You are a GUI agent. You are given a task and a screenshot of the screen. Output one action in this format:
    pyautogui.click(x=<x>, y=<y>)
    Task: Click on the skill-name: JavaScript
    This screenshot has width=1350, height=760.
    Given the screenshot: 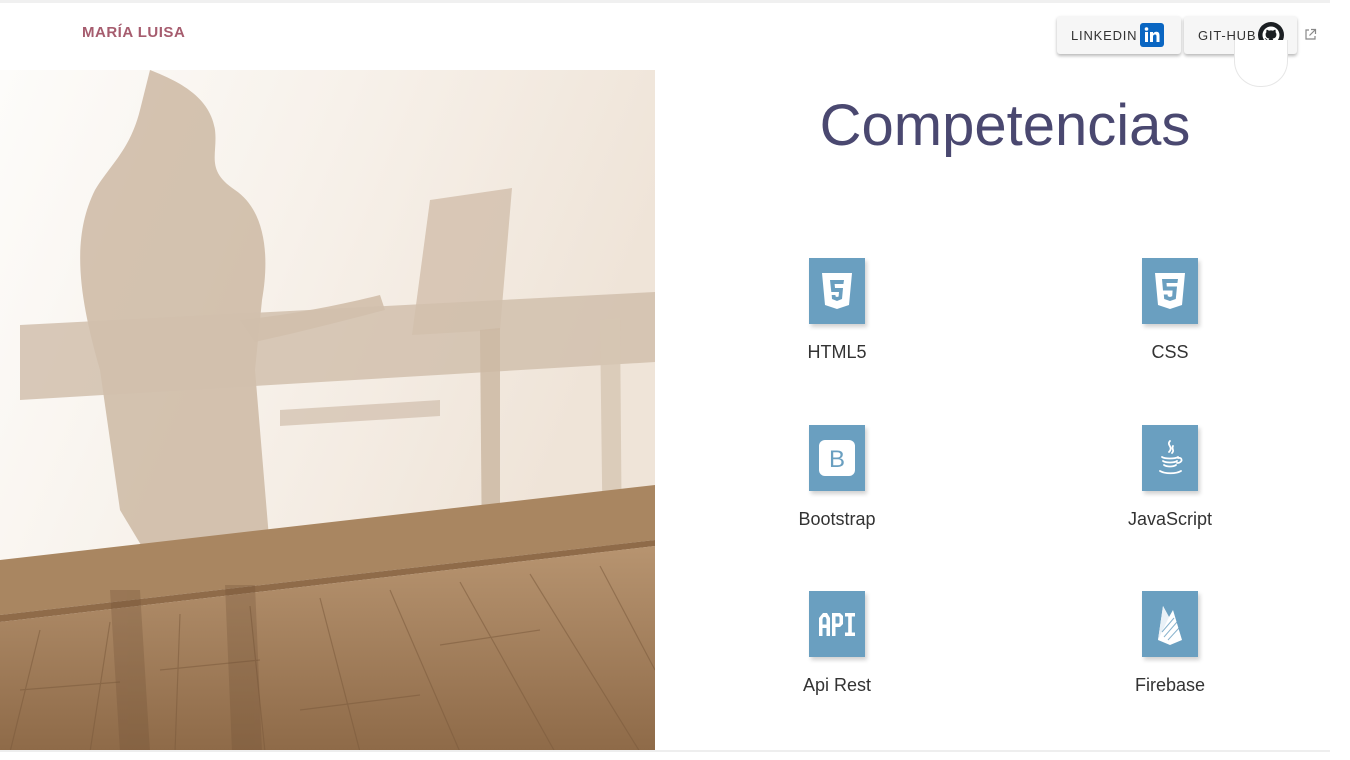 What is the action you would take?
    pyautogui.click(x=1170, y=519)
    